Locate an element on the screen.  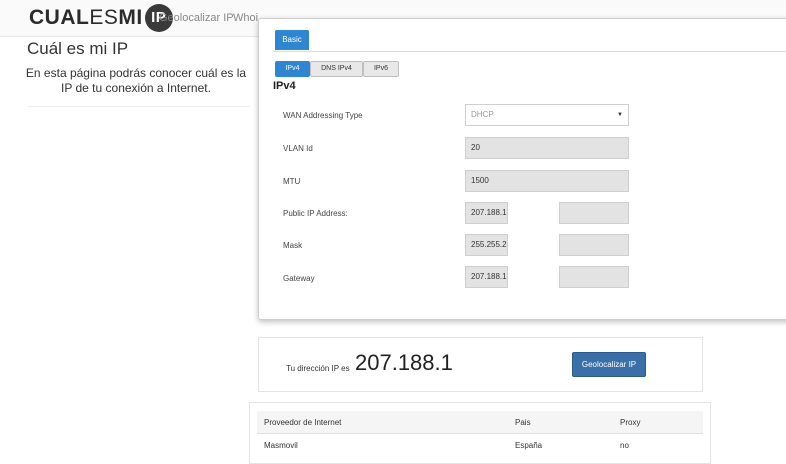
tab-dns-ipv4: DNS IPv4 is located at coordinates (336, 69).